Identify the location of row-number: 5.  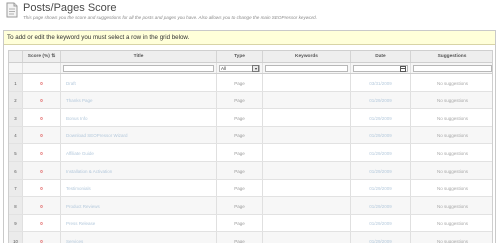
(16, 152).